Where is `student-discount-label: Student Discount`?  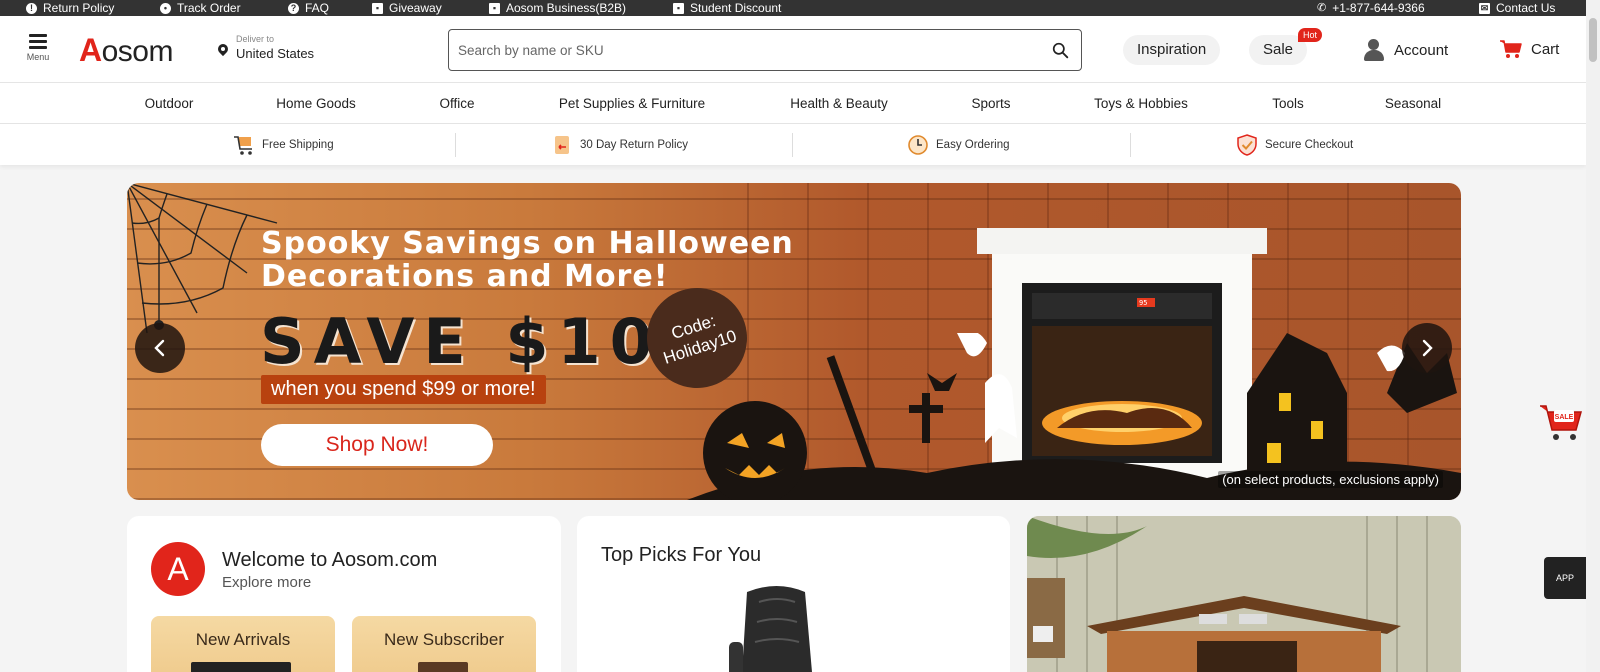 student-discount-label: Student Discount is located at coordinates (736, 7).